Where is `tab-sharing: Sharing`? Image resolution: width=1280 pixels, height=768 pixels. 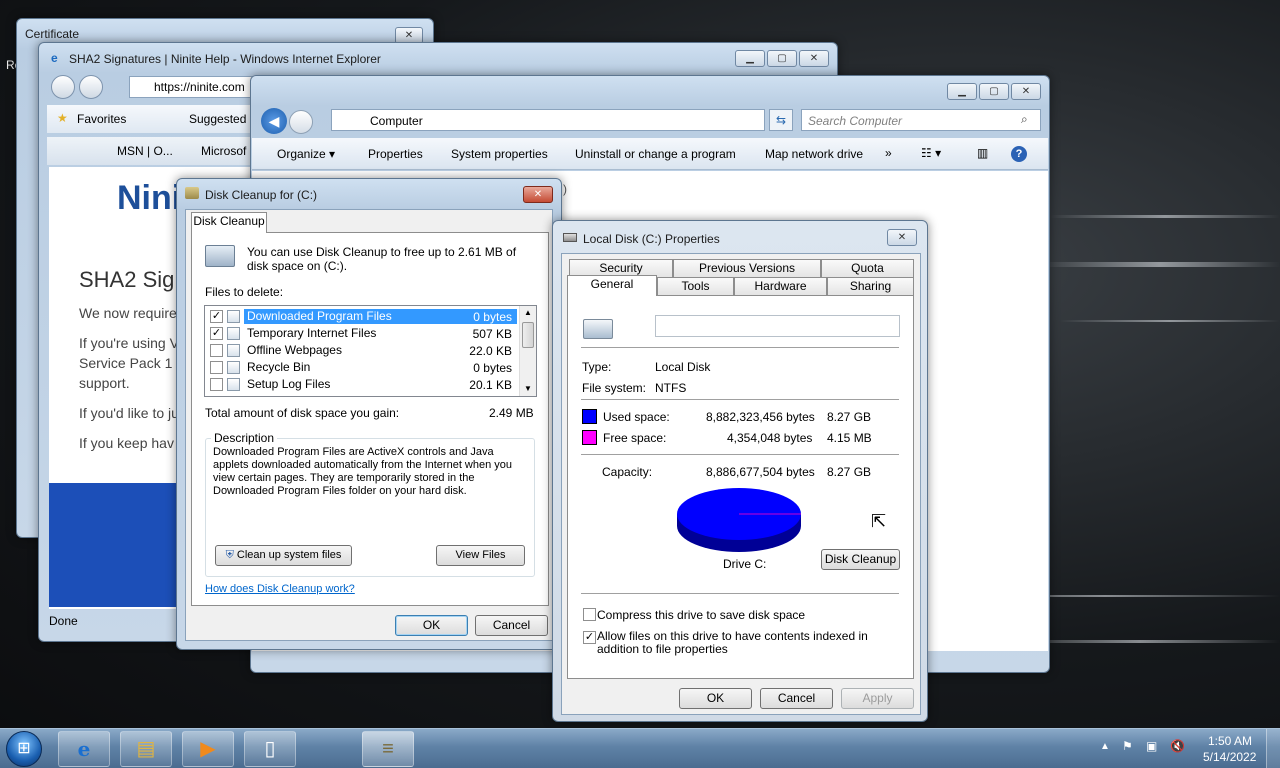
tab-sharing: Sharing is located at coordinates (870, 286).